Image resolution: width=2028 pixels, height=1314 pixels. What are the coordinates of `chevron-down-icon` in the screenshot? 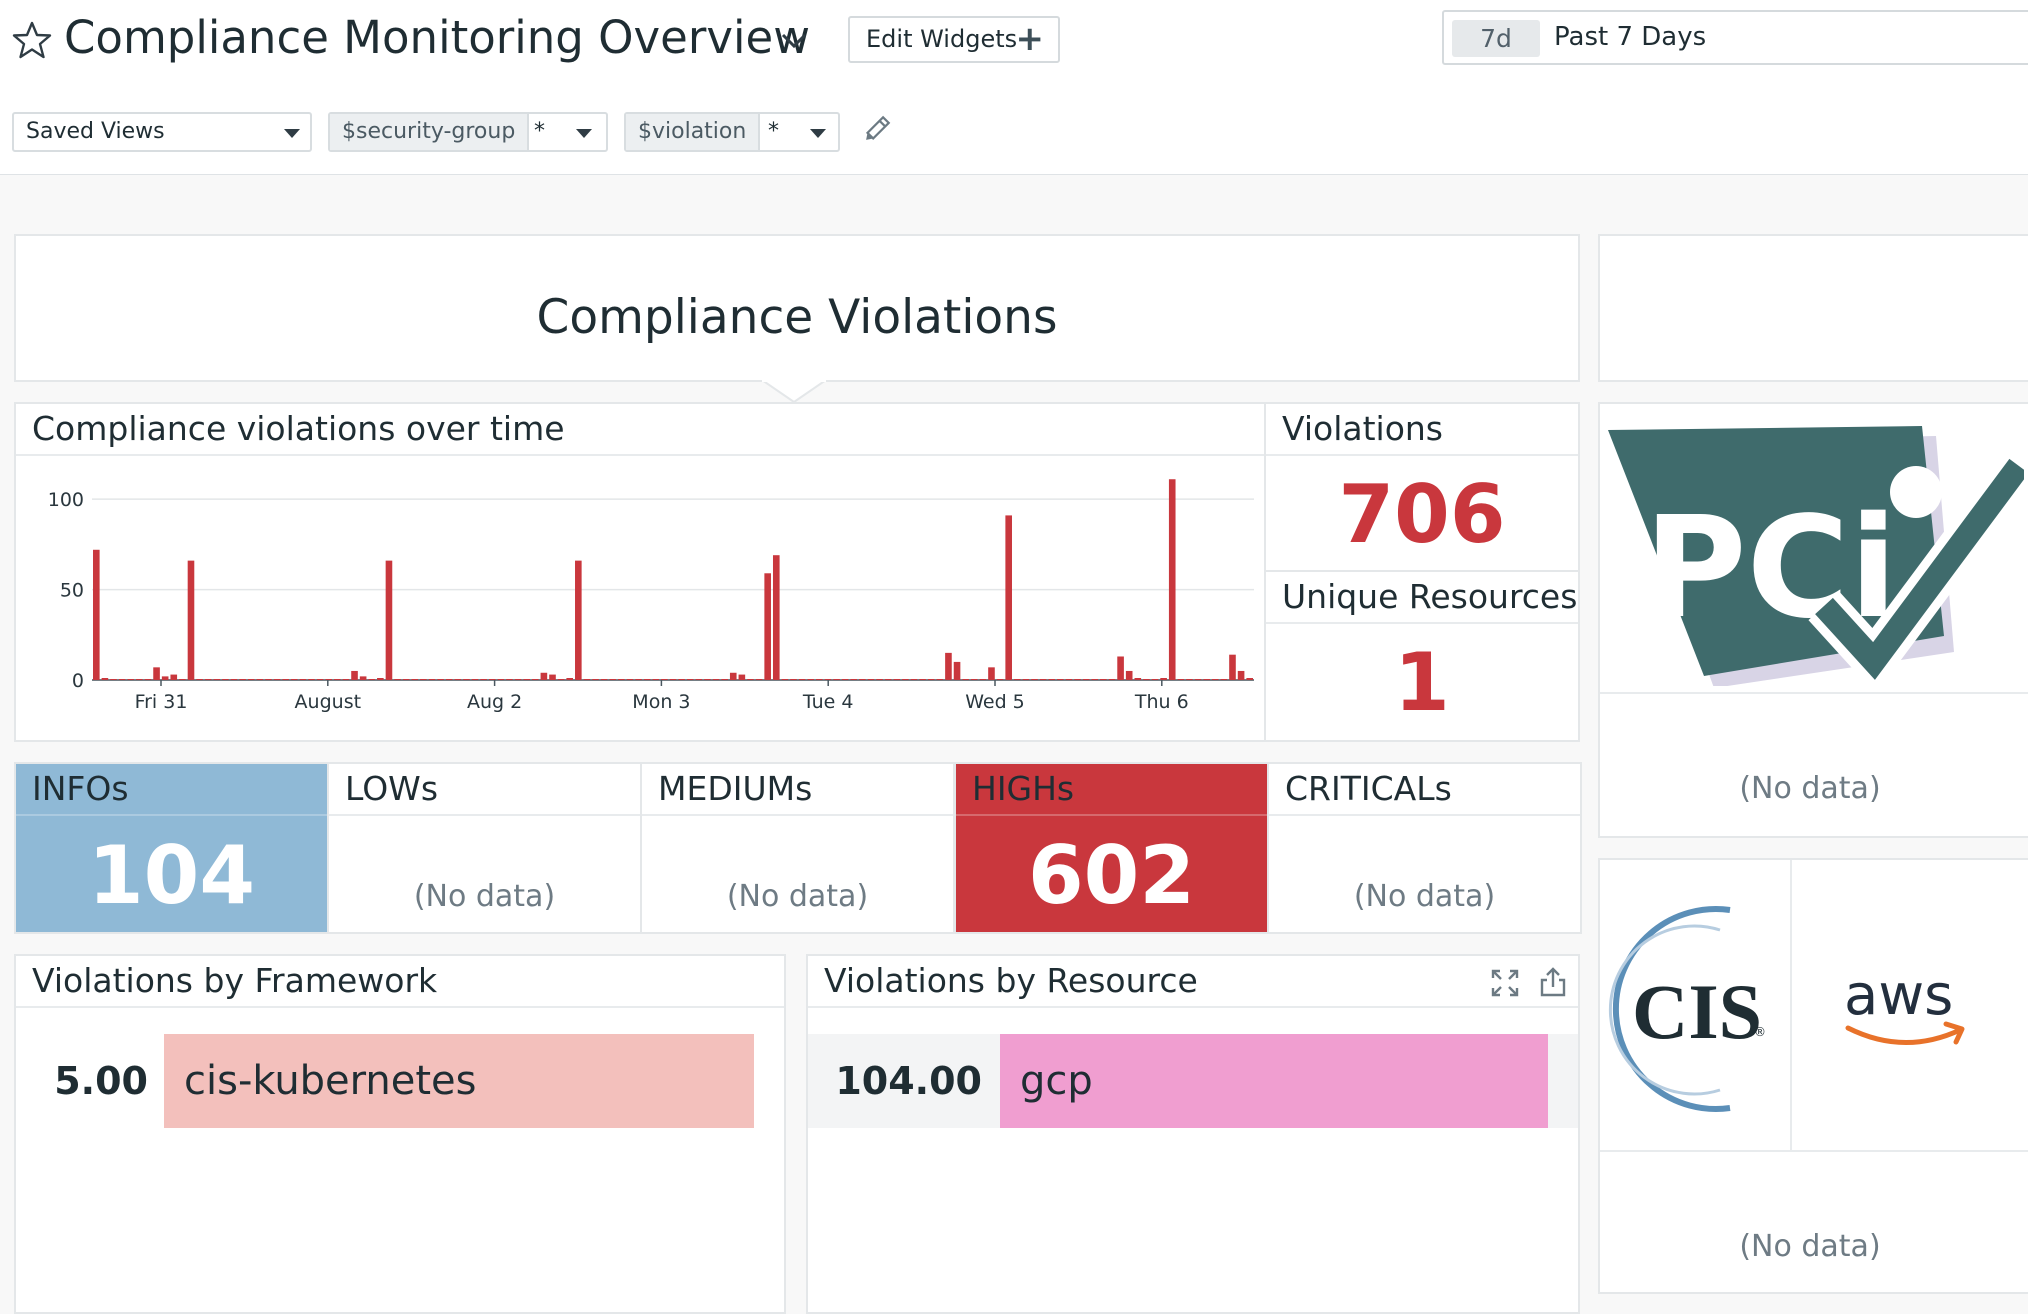 It's located at (794, 40).